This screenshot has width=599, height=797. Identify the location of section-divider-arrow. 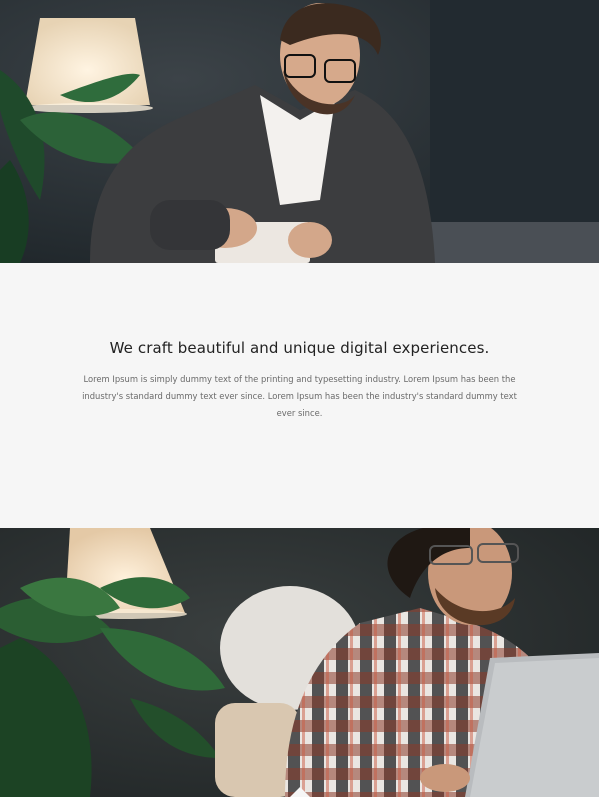
(300, 792).